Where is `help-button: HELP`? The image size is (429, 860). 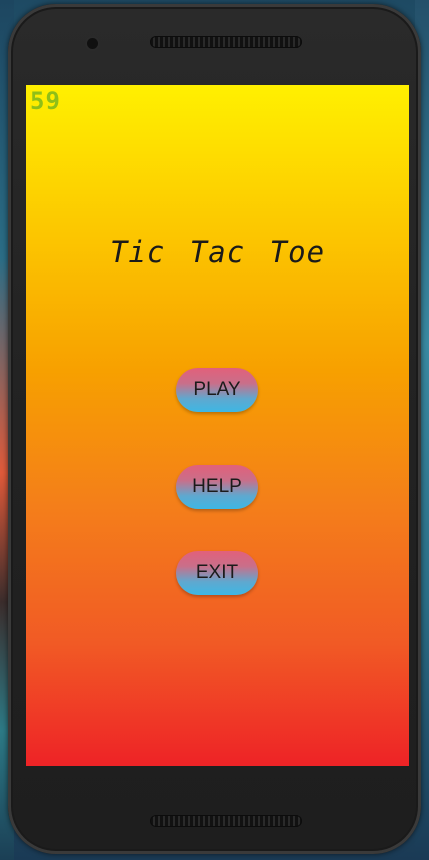 help-button: HELP is located at coordinates (217, 487).